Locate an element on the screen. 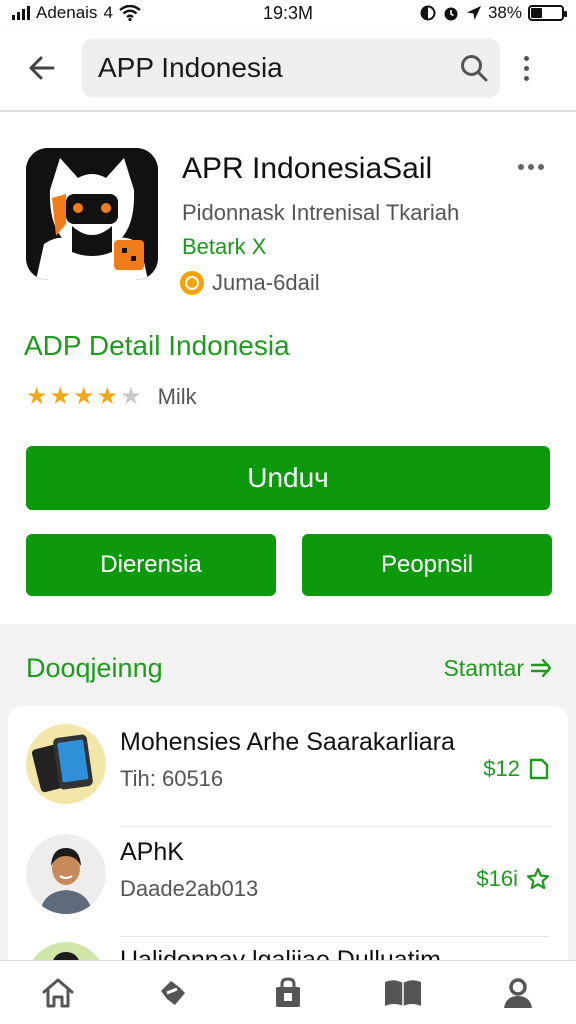  price-label: $12 is located at coordinates (501, 768).